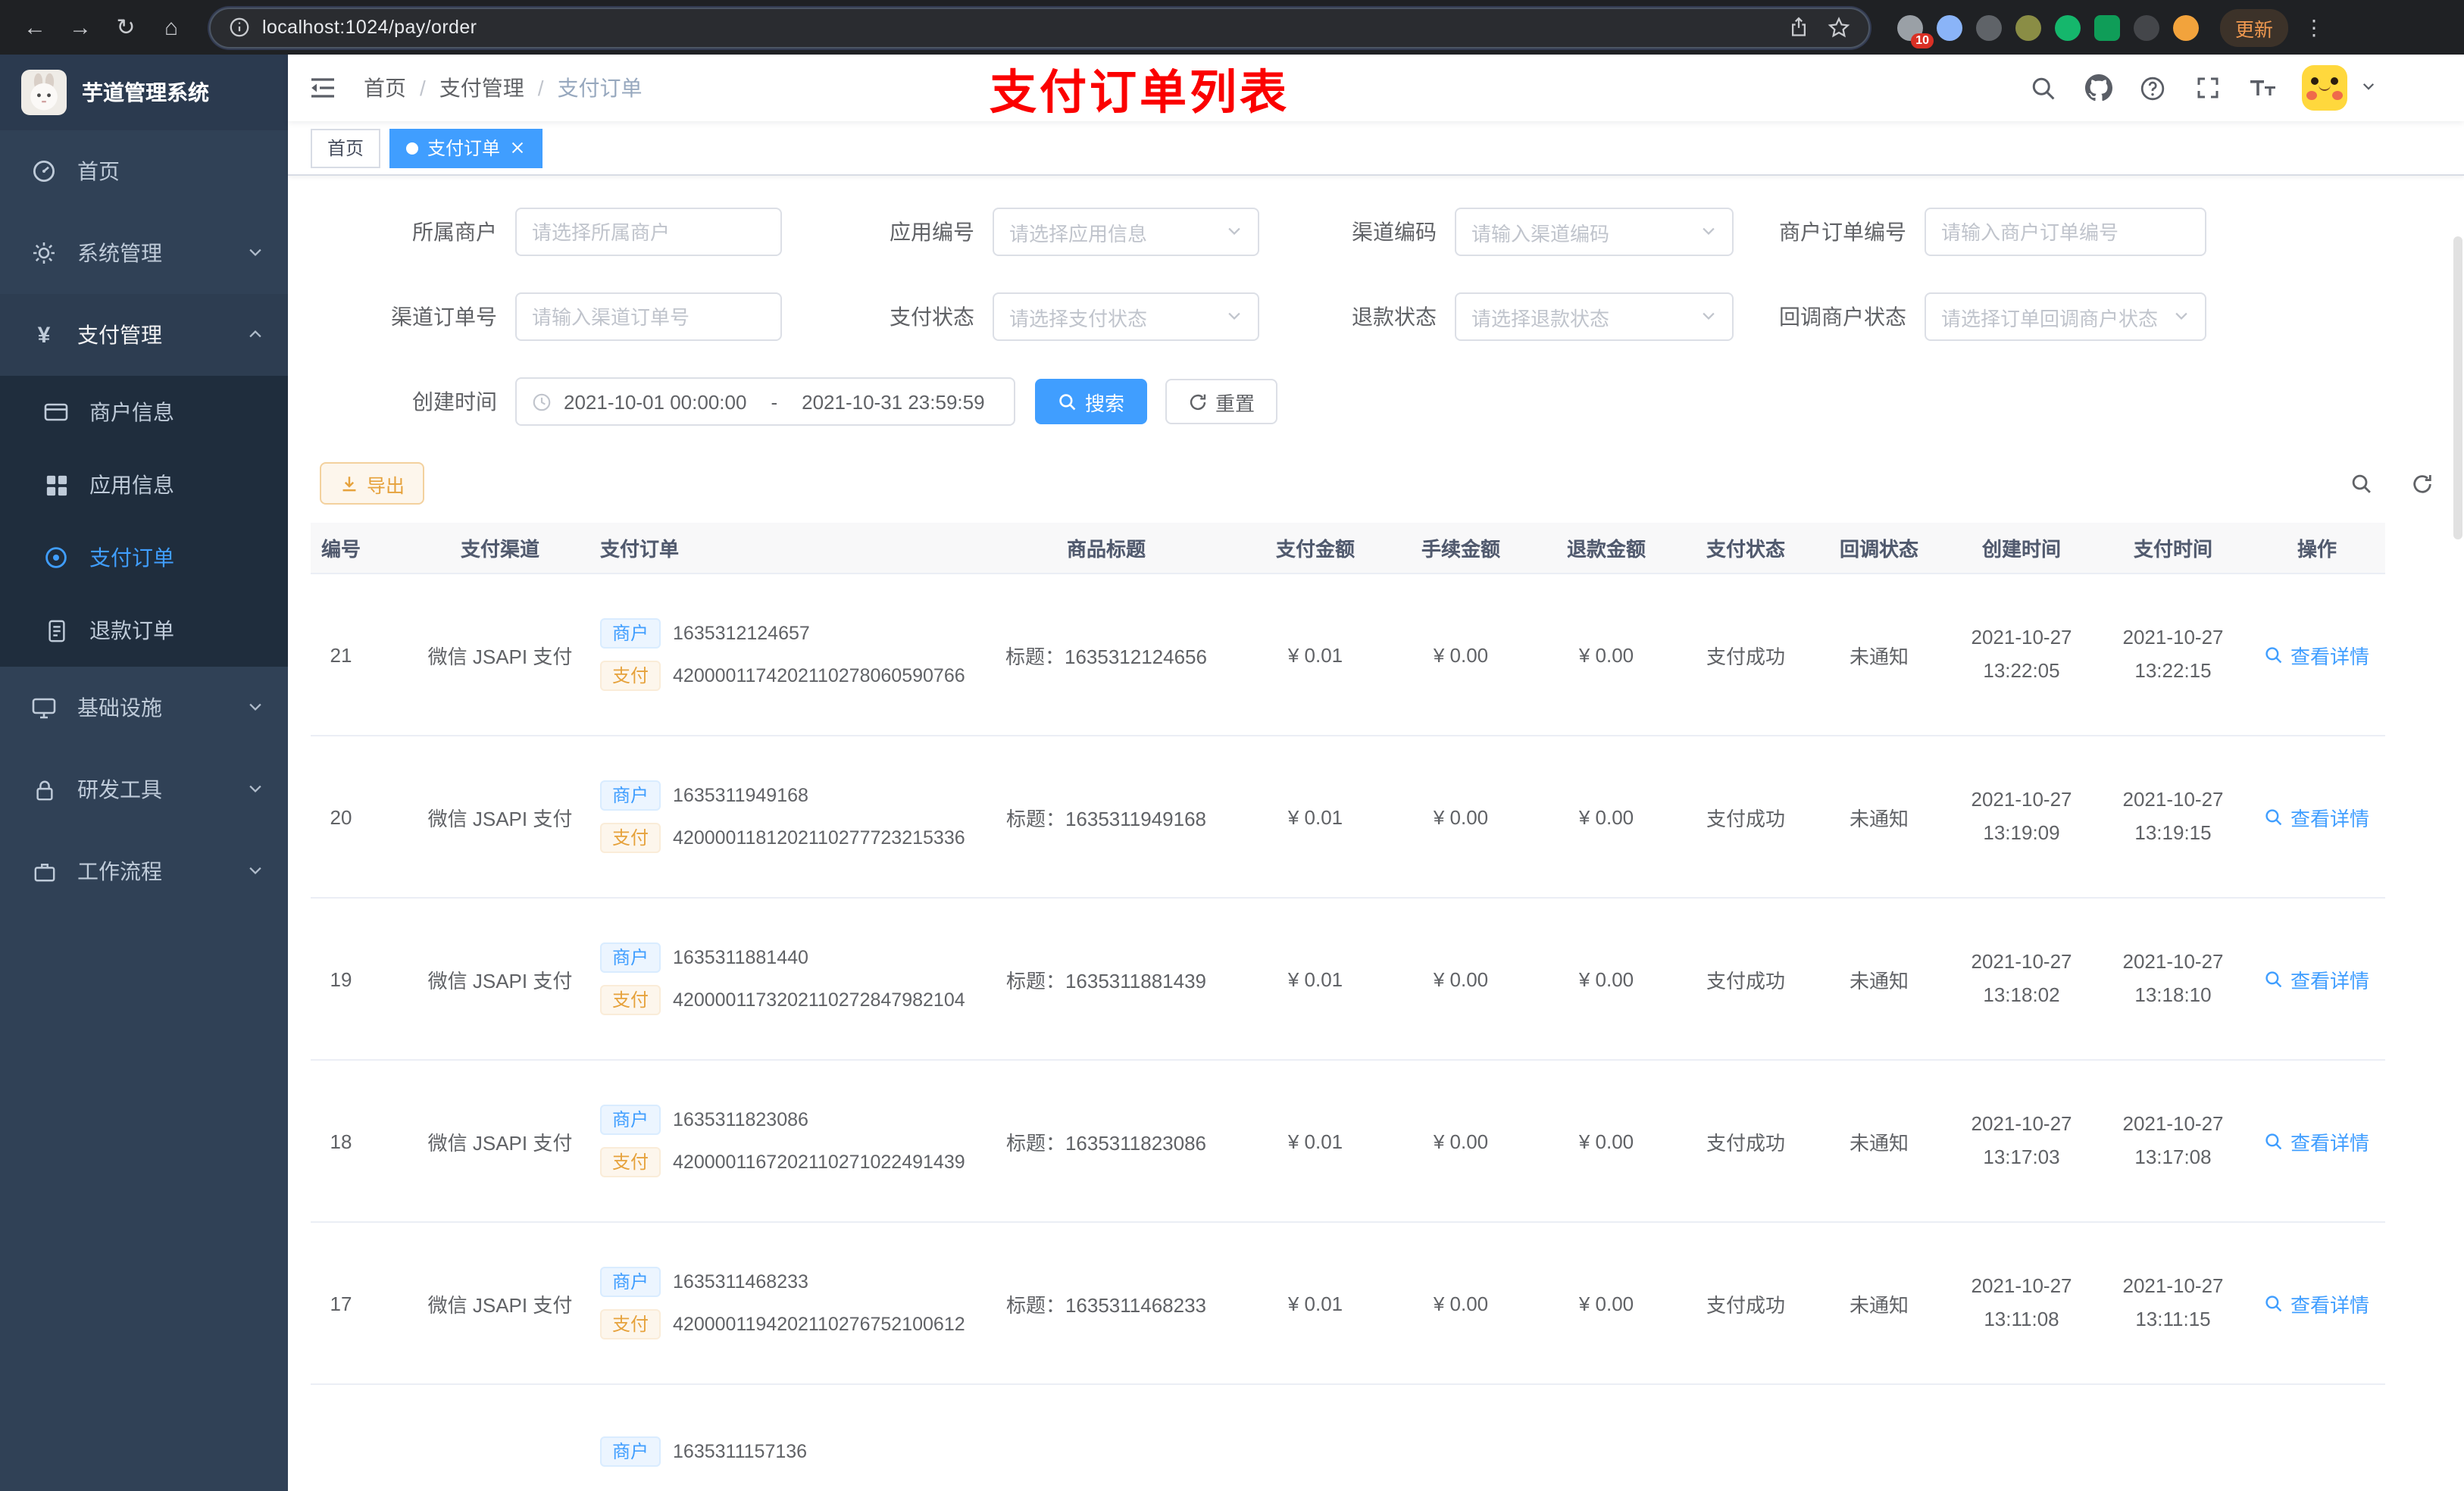  What do you see at coordinates (819, 838) in the screenshot?
I see `pay-order-no: 4200001181202110277723215336` at bounding box center [819, 838].